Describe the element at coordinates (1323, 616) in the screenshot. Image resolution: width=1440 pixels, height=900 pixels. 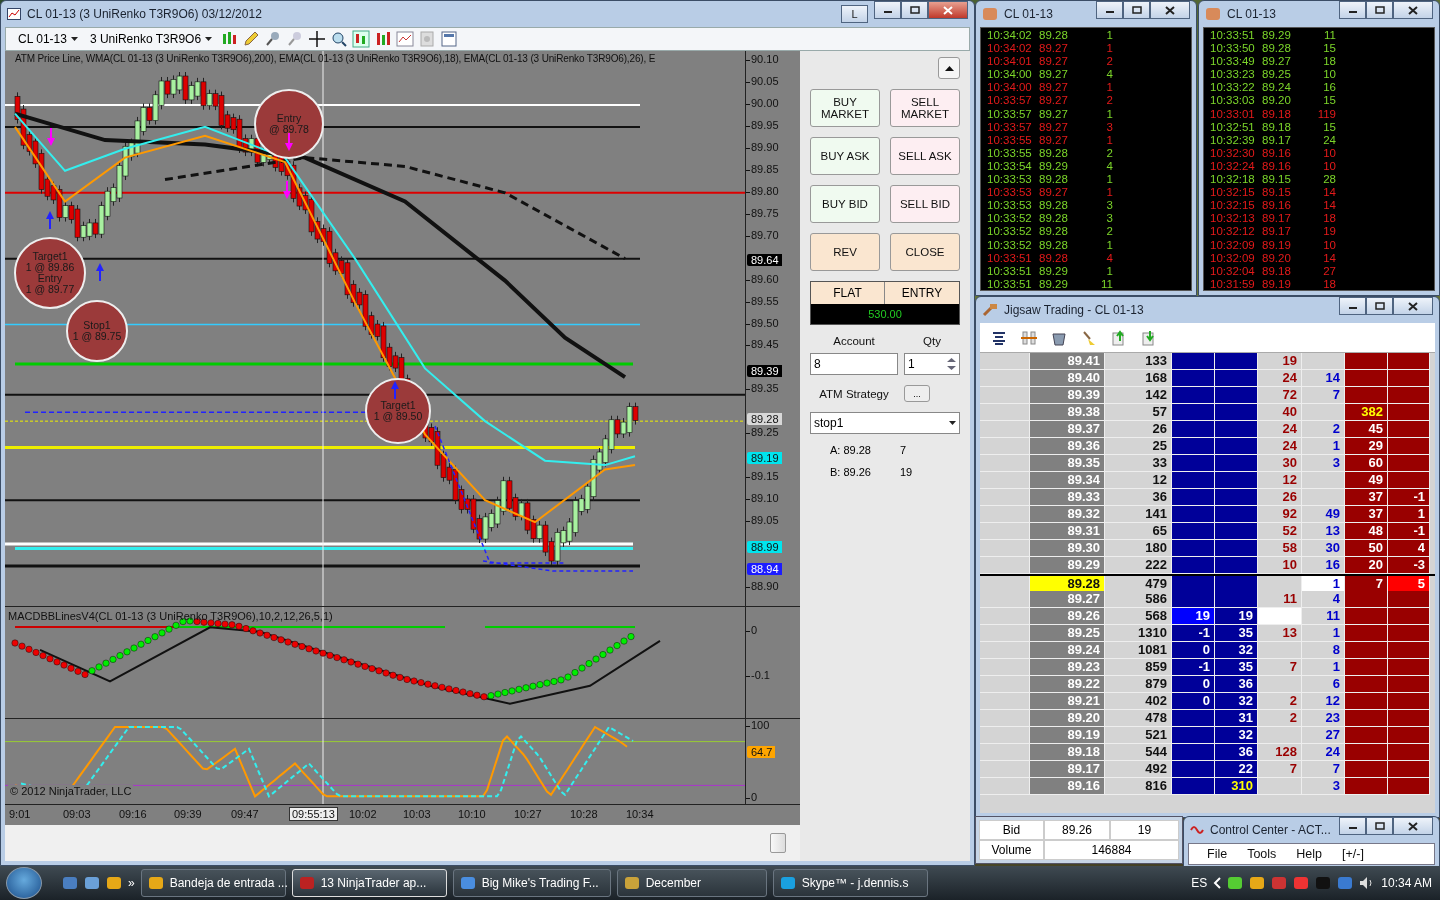
I see `dom-cell: 11` at that location.